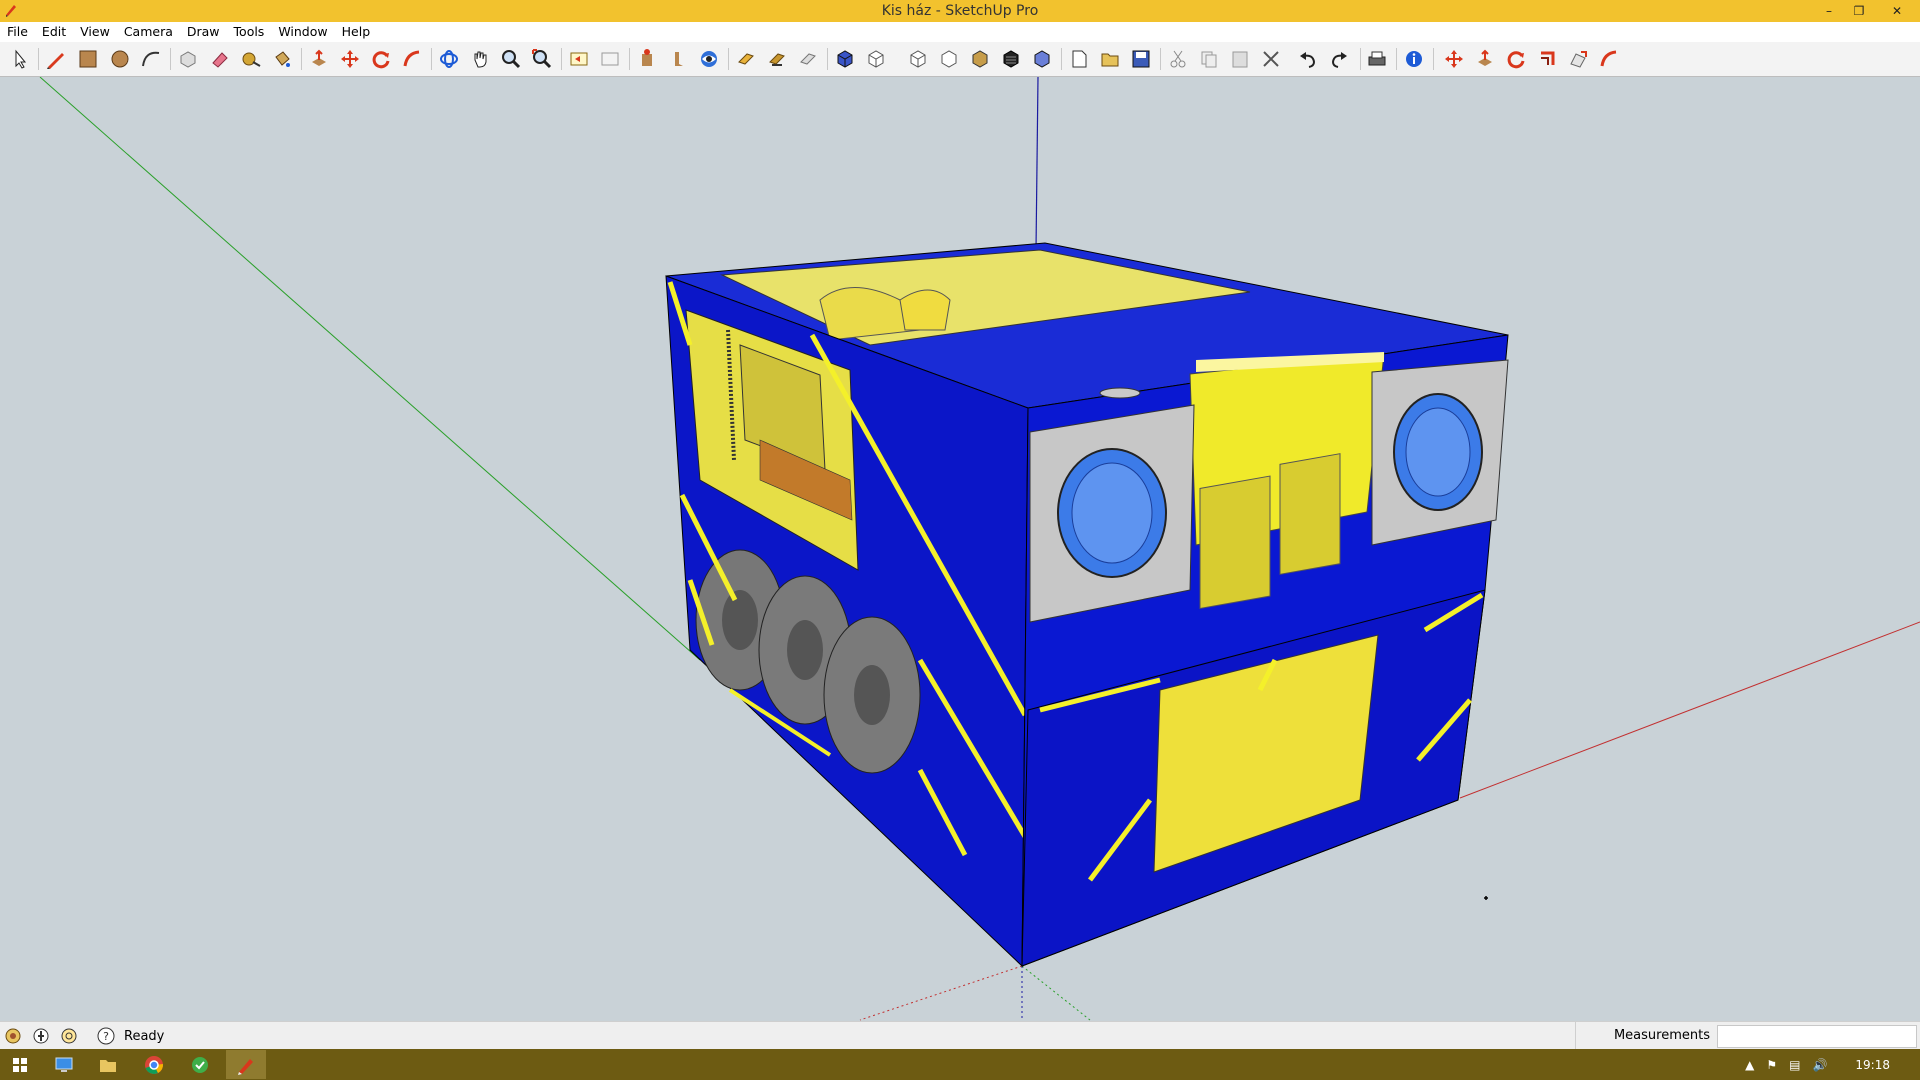 The width and height of the screenshot is (1920, 1080). Describe the element at coordinates (1056, 993) in the screenshot. I see `green-axis-hidden` at that location.